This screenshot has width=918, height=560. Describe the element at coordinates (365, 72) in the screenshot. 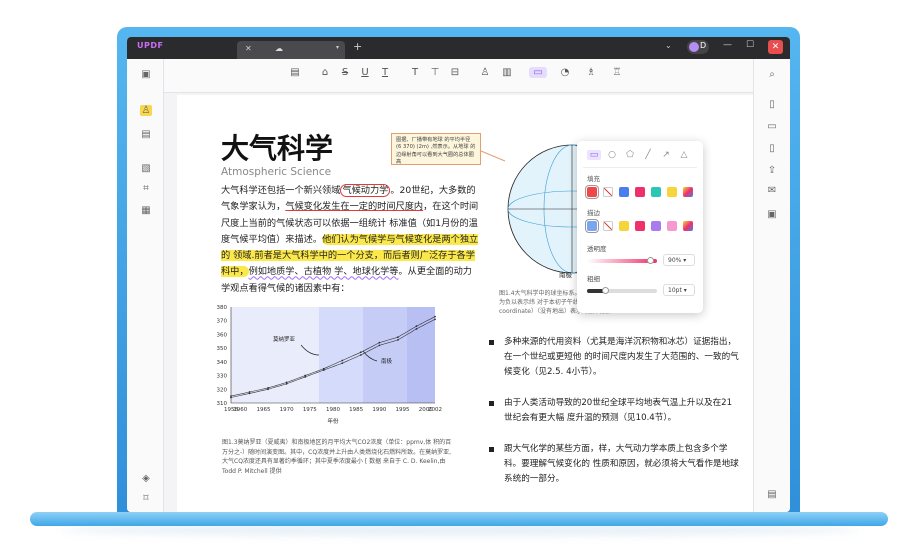

I see `underline-icon: U` at that location.